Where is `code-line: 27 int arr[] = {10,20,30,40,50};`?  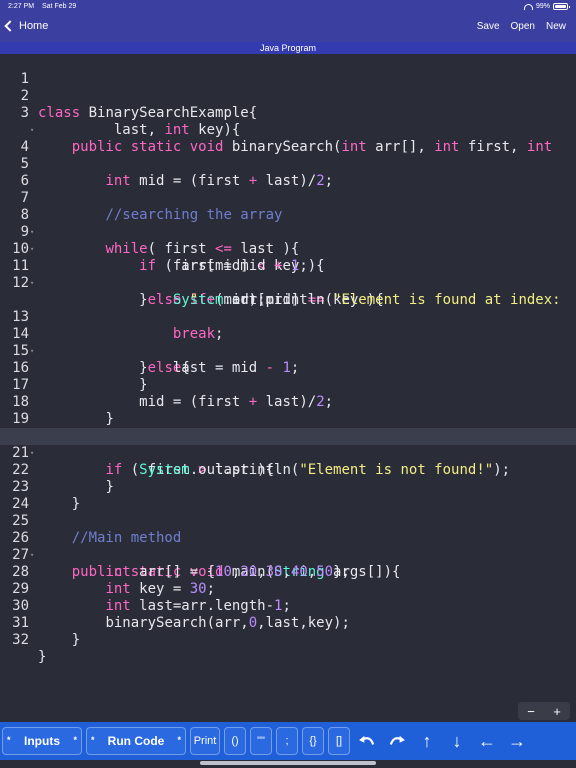
code-line: 27 int arr[] = {10,20,30,40,50}; is located at coordinates (288, 555).